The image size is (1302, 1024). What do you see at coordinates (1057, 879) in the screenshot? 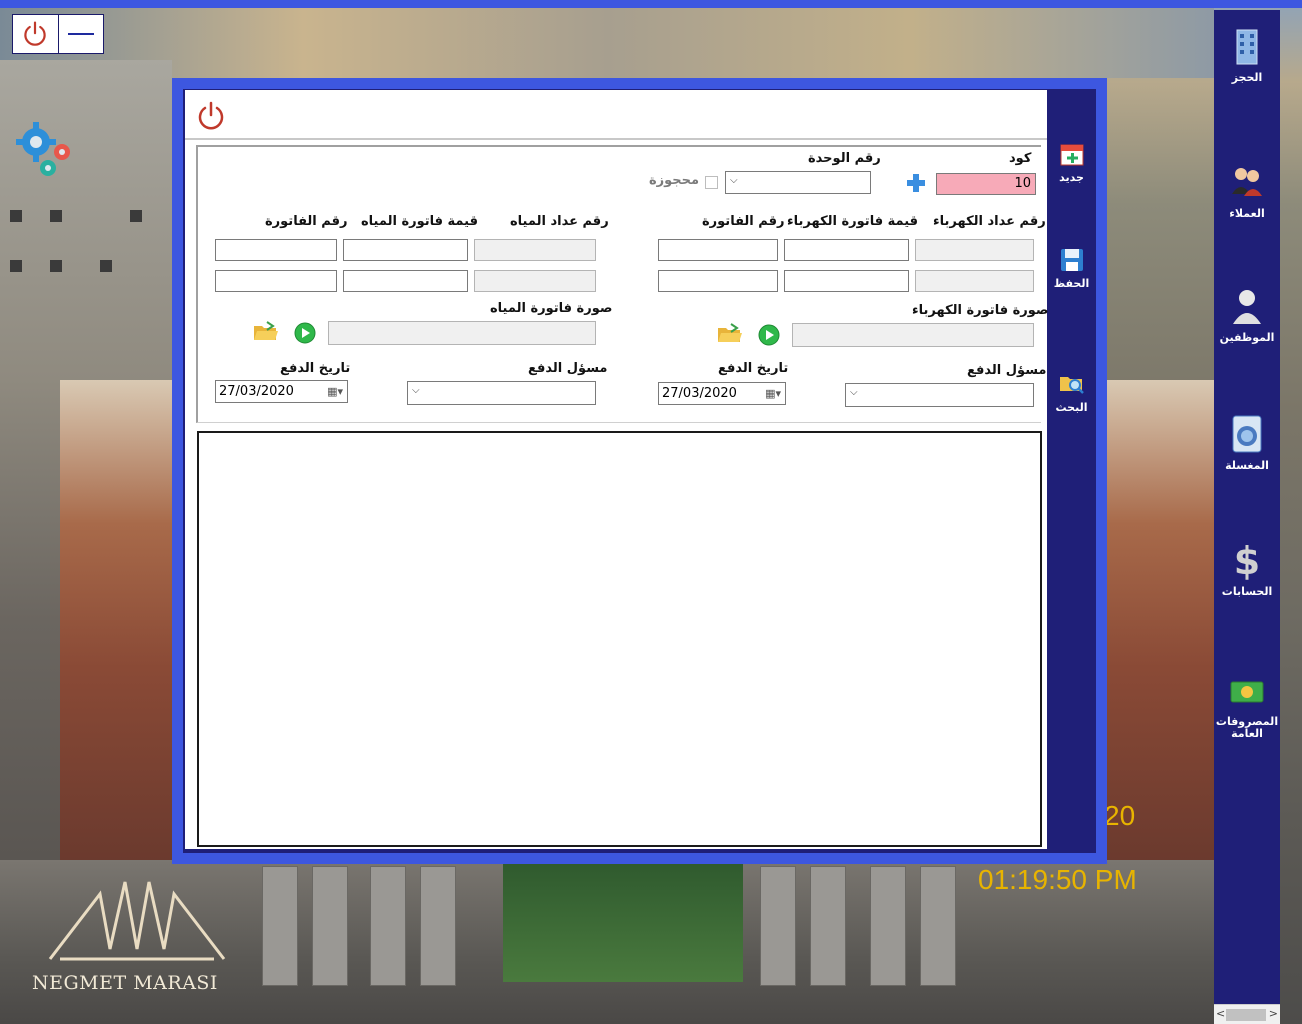
I see `clock-time: 01:19:50 PM` at bounding box center [1057, 879].